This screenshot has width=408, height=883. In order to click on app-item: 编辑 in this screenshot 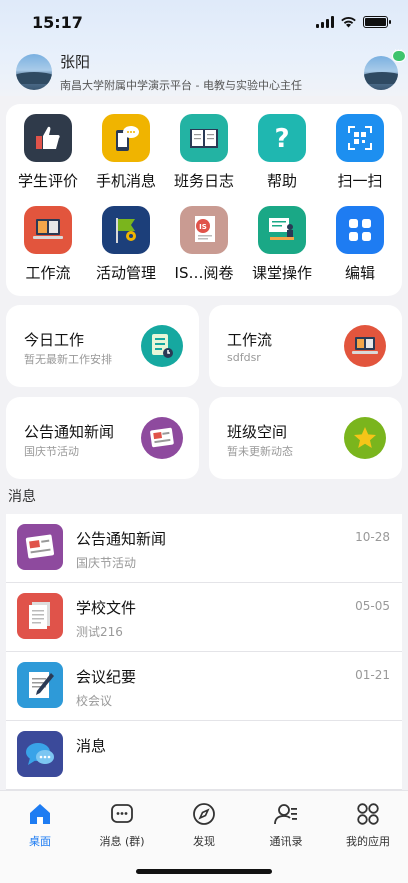, I will do `click(360, 248)`.